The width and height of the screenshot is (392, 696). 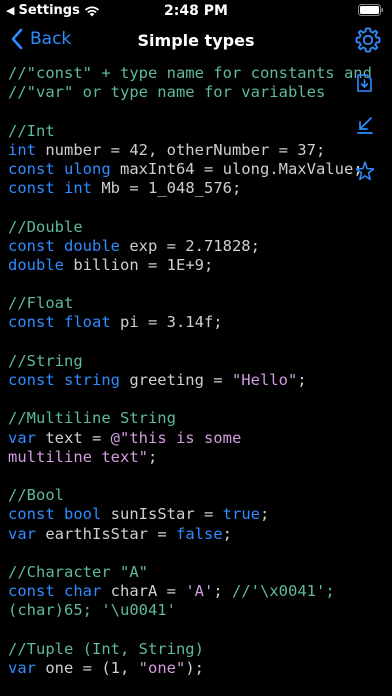 I want to click on code-token-string: "one", so click(x=162, y=667).